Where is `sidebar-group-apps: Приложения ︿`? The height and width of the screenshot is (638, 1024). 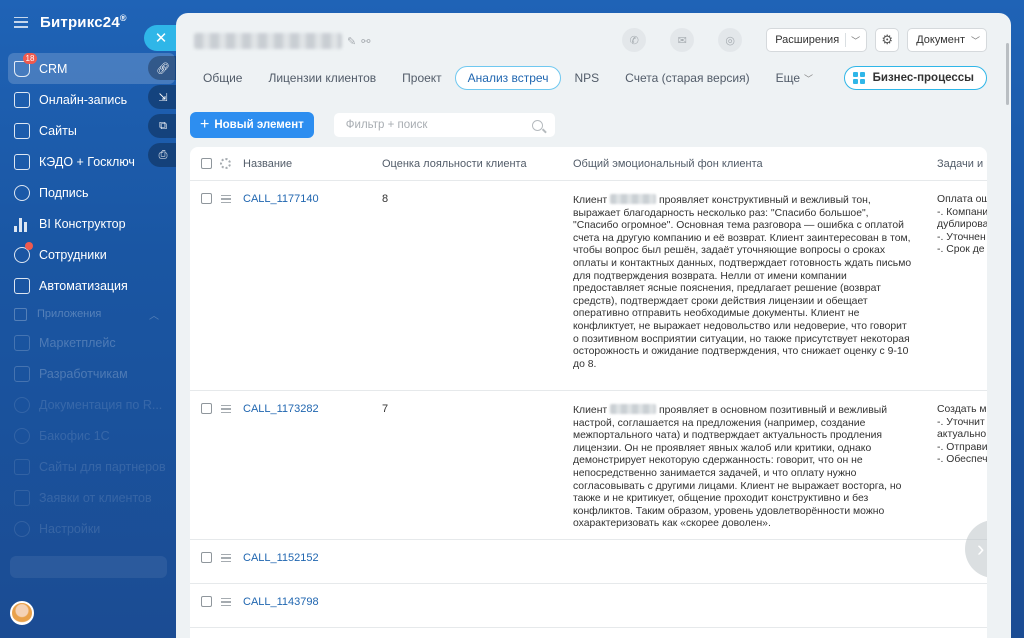 sidebar-group-apps: Приложения ︿ is located at coordinates (91, 314).